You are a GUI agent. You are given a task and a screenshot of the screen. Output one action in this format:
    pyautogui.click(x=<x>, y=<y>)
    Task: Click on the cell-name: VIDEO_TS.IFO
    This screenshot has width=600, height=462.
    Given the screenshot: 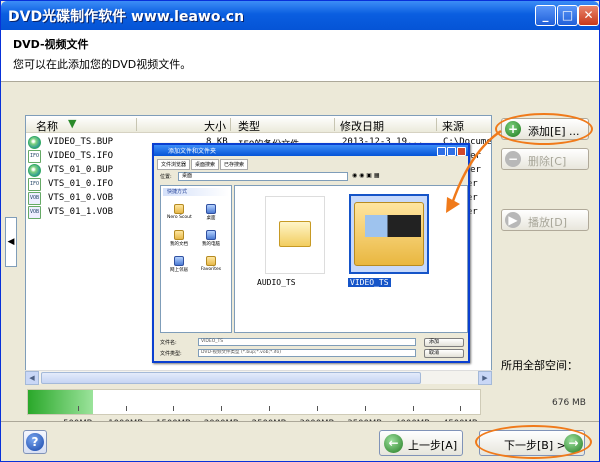 What is the action you would take?
    pyautogui.click(x=81, y=156)
    